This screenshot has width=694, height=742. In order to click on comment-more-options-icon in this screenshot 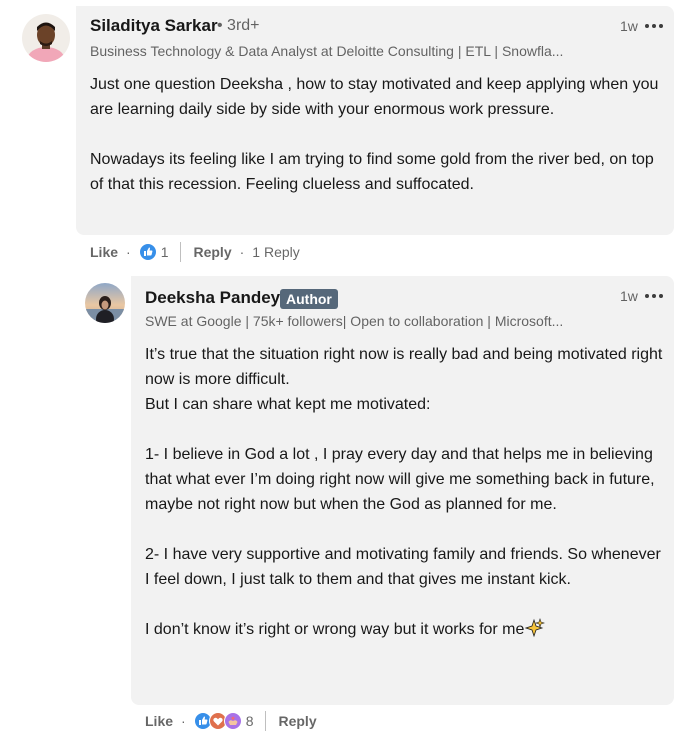, I will do `click(654, 26)`.